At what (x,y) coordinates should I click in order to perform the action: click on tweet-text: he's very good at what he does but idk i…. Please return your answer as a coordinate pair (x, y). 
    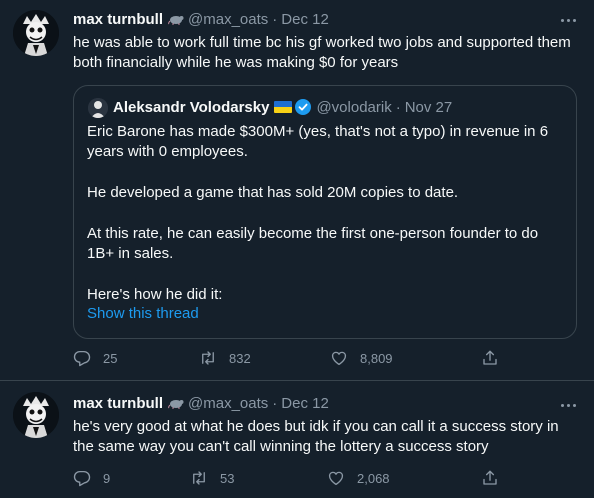
    Looking at the image, I should click on (316, 436).